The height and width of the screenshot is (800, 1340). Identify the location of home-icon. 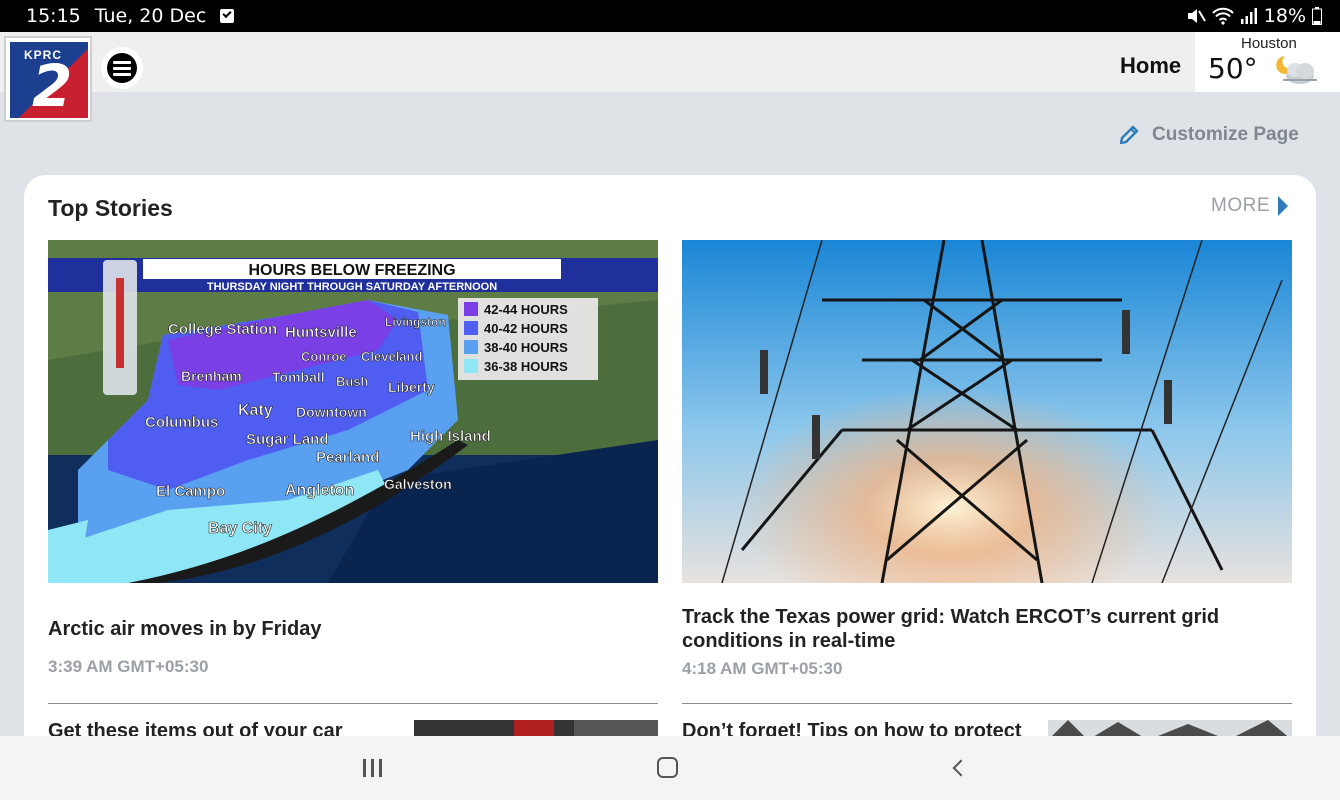
(667, 767).